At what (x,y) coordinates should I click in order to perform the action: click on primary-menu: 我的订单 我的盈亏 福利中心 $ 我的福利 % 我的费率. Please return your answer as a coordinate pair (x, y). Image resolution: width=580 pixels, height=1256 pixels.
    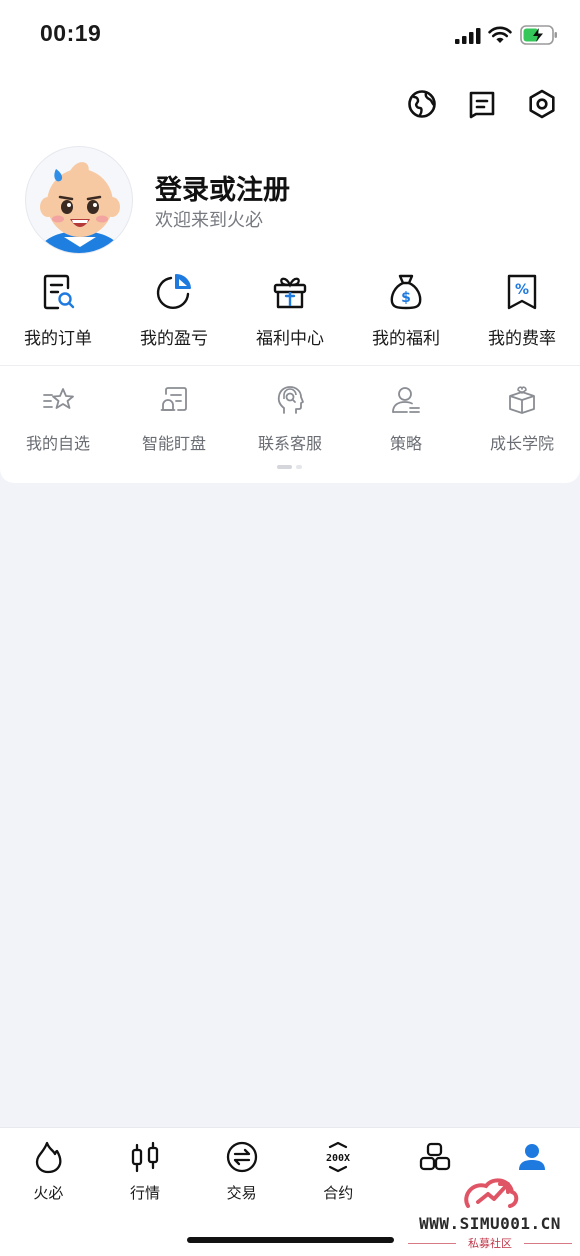
    Looking at the image, I should click on (290, 310).